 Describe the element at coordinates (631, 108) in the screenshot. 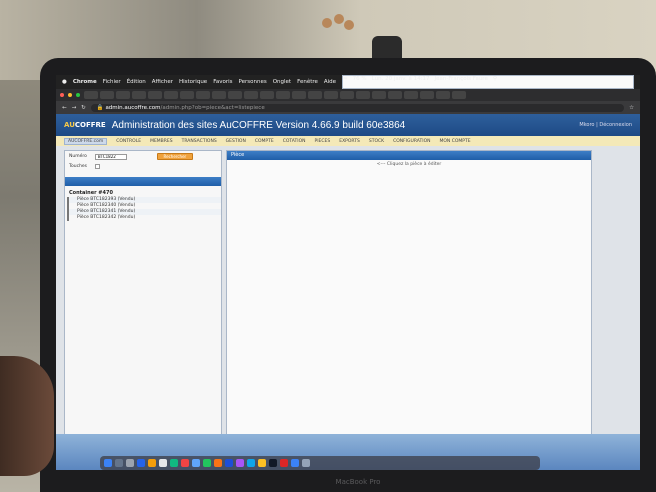

I see `bookmark-star-icon: ☆` at that location.